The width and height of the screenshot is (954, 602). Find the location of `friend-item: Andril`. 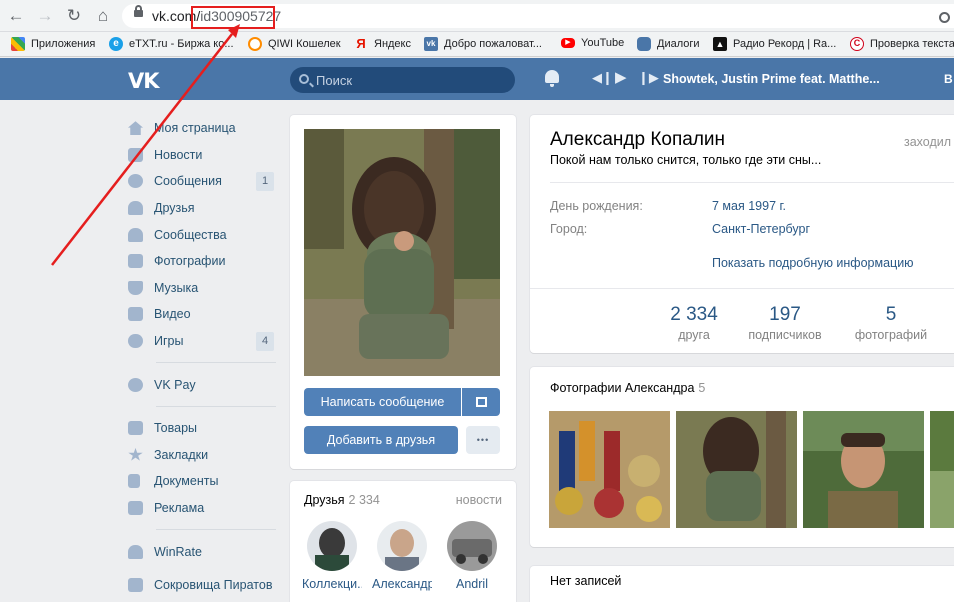

friend-item: Andril is located at coordinates (472, 556).